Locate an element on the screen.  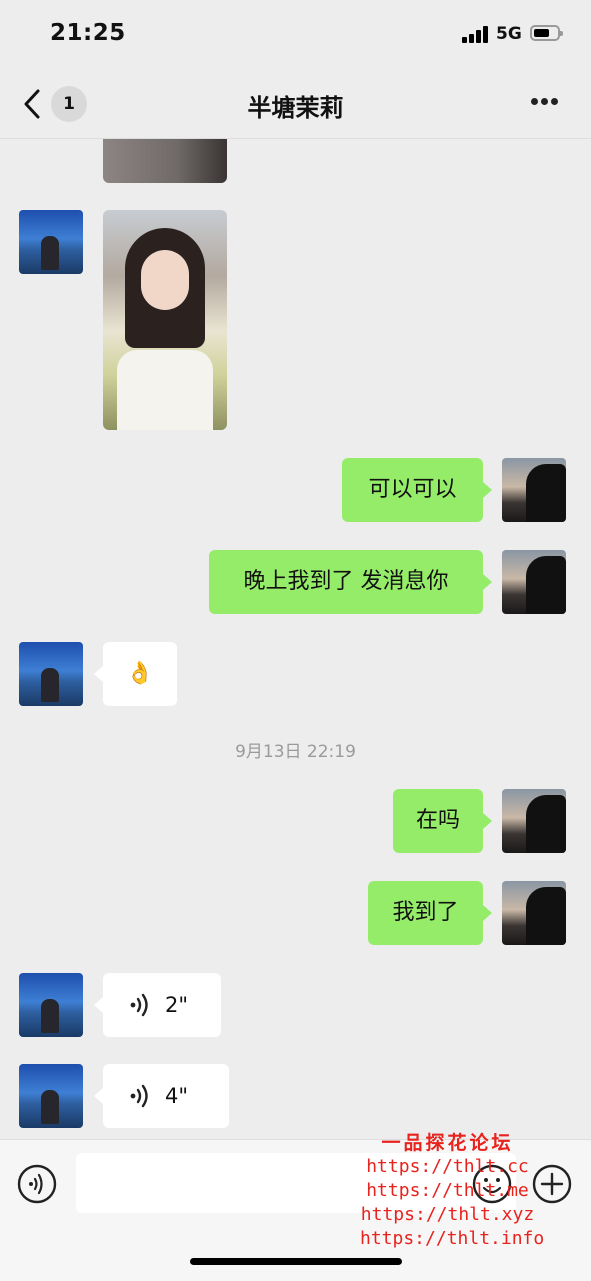
voice-input-button is located at coordinates (37, 1184).